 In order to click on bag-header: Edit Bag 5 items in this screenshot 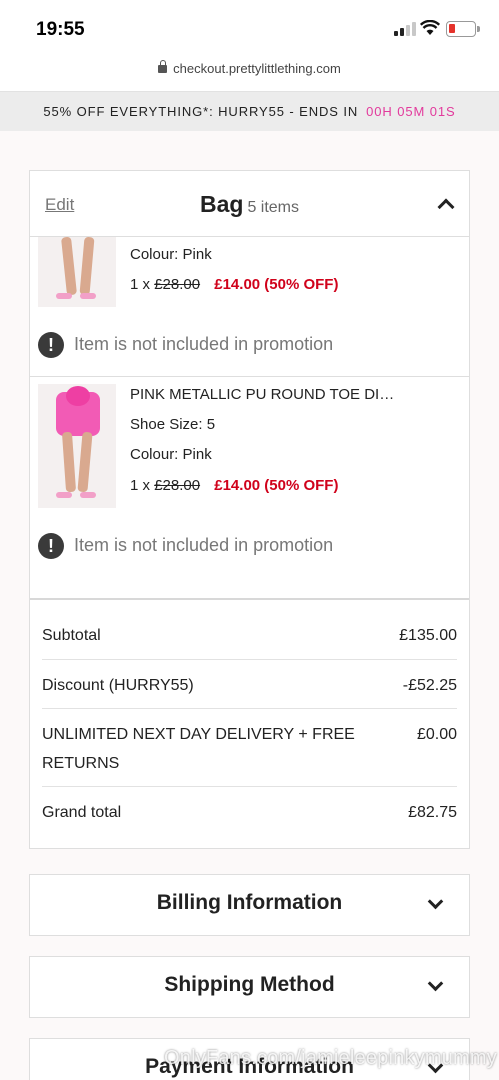, I will do `click(249, 204)`.